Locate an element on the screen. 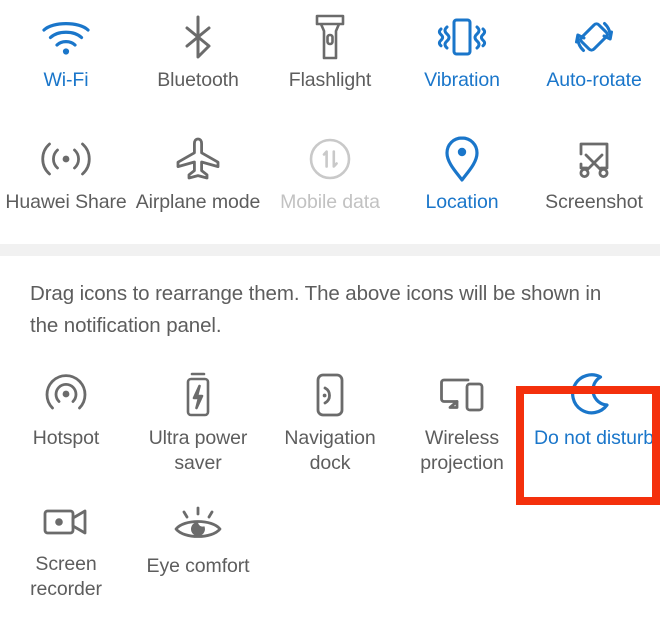 The image size is (660, 643). quick-tile-bluetooth: Bluetooth is located at coordinates (198, 61).